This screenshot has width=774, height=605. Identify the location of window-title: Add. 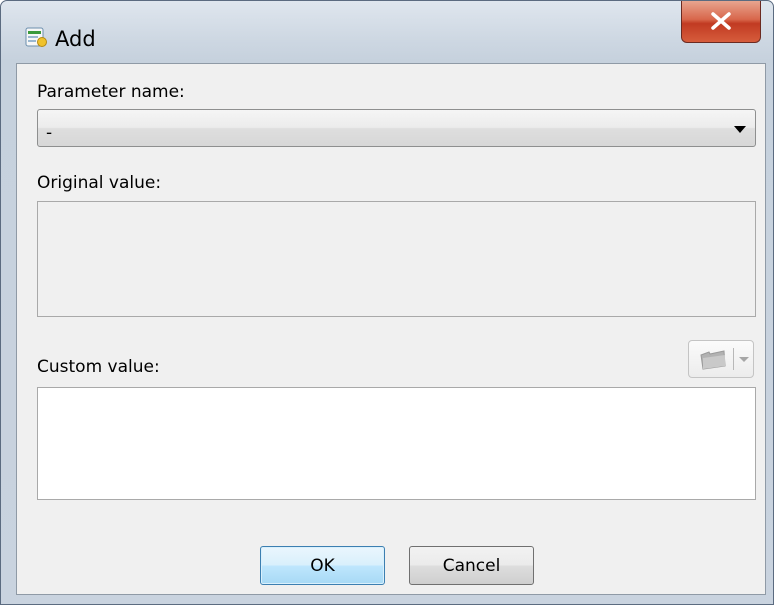
(75, 39).